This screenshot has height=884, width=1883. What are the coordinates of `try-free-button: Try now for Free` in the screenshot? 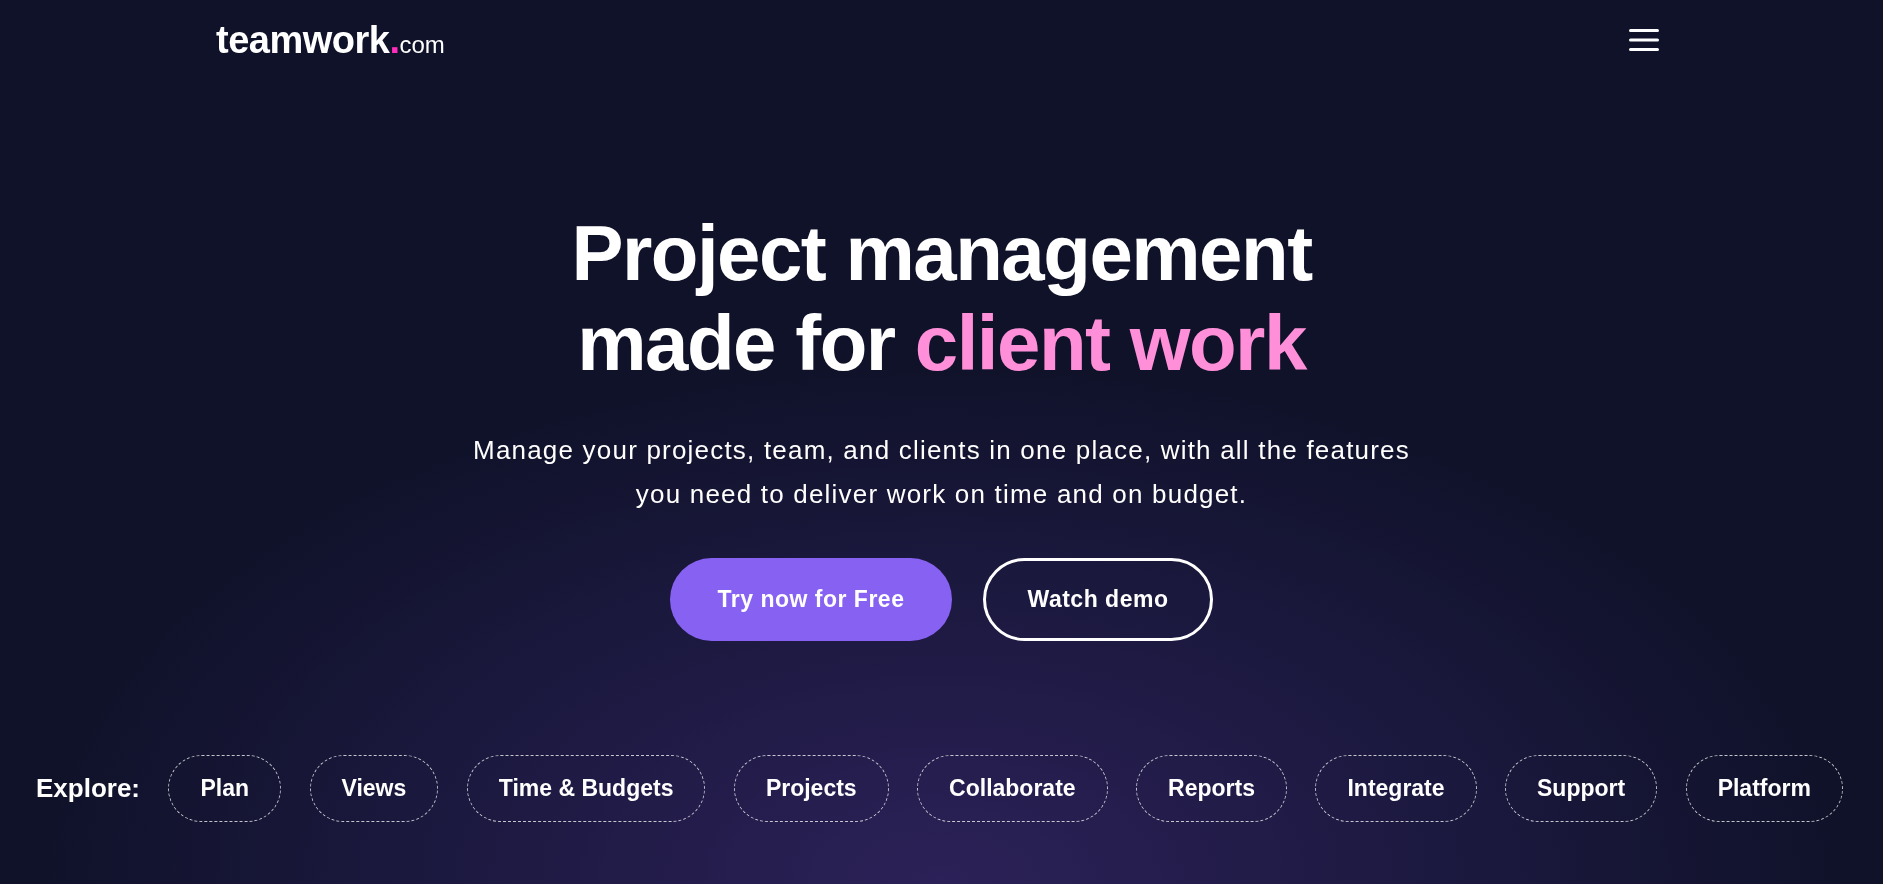 It's located at (811, 599).